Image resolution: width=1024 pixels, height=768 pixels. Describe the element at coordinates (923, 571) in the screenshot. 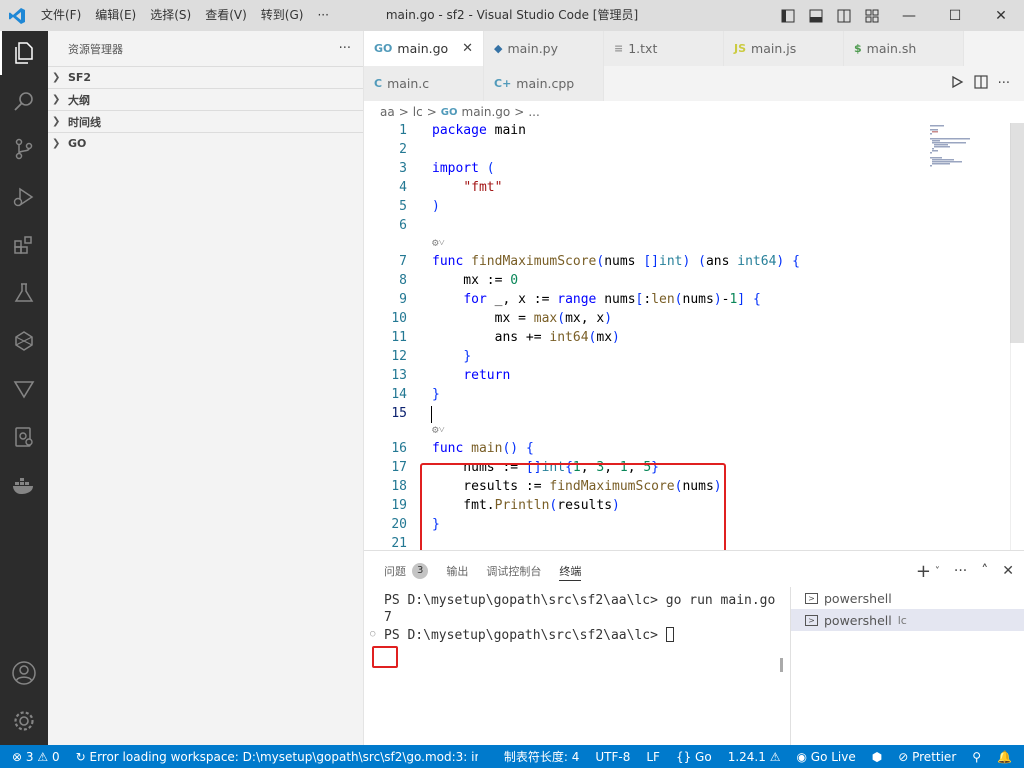

I see `new-terminal-plus-icon: +` at that location.